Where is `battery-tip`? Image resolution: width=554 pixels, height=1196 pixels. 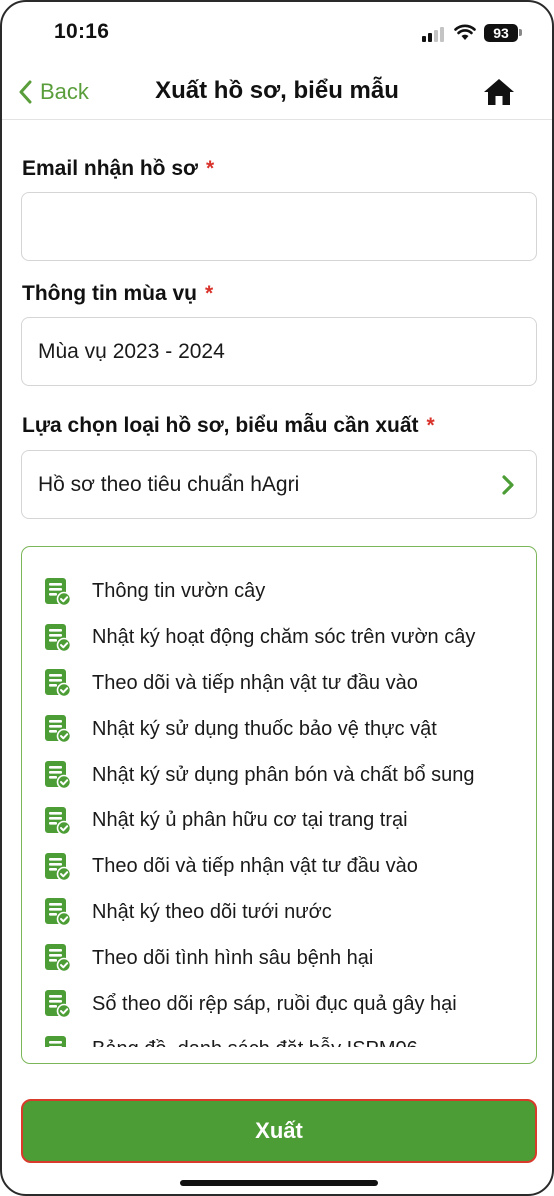
battery-tip is located at coordinates (520, 32).